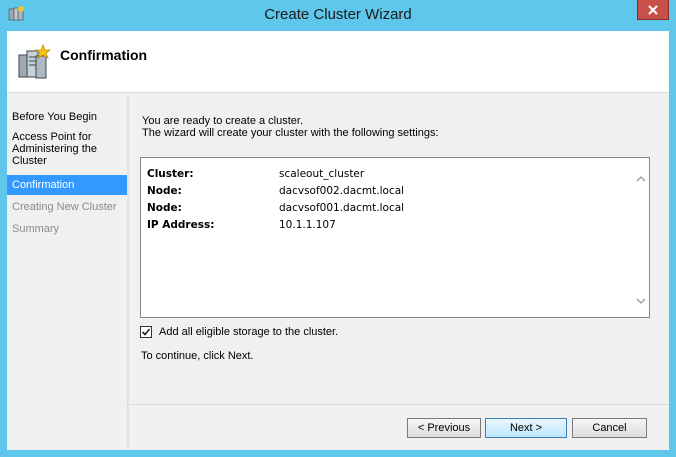 This screenshot has height=457, width=676. Describe the element at coordinates (526, 428) in the screenshot. I see `next-button: Next >` at that location.